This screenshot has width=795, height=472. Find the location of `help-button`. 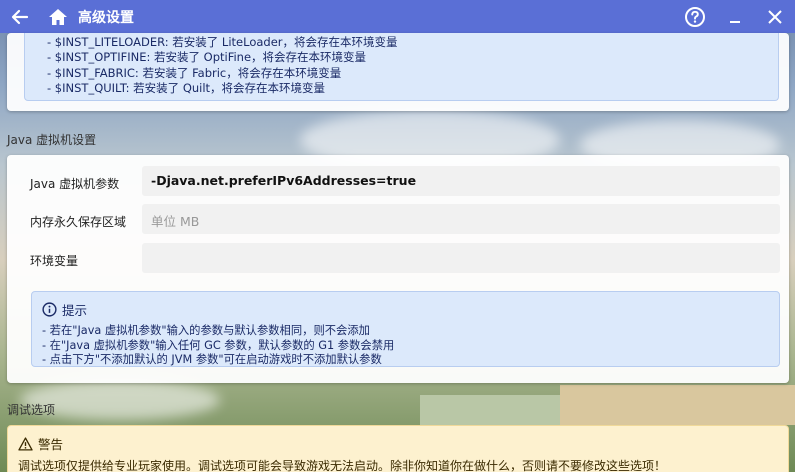

help-button is located at coordinates (695, 16).